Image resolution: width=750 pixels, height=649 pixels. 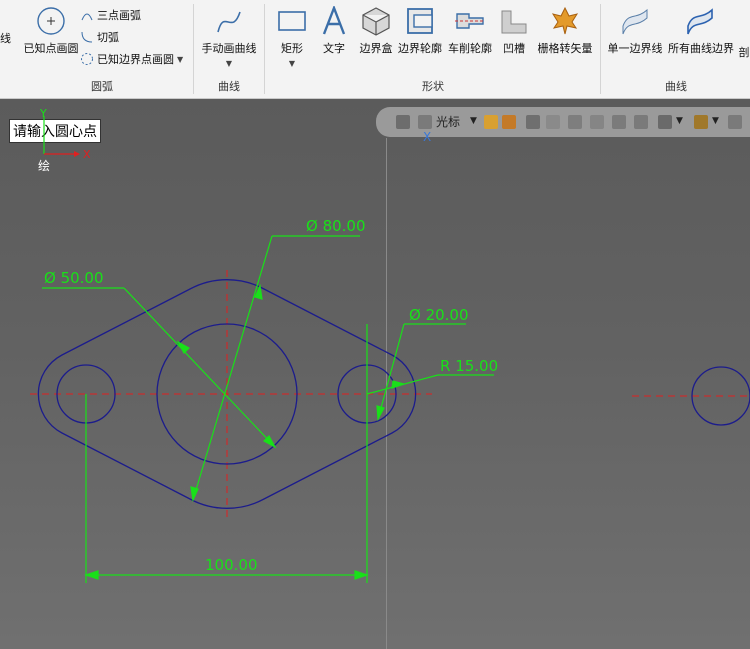 I want to click on len100-arrow-left-icon, so click(x=91, y=575).